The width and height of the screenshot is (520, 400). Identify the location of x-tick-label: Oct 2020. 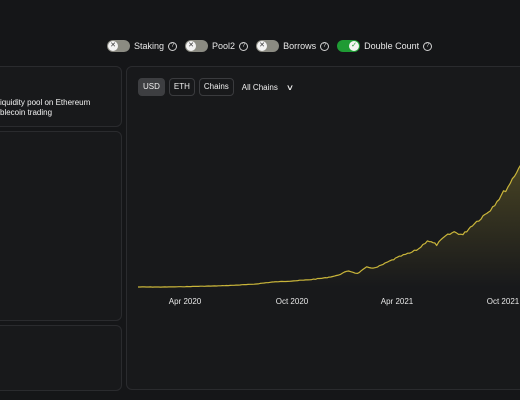
(292, 301).